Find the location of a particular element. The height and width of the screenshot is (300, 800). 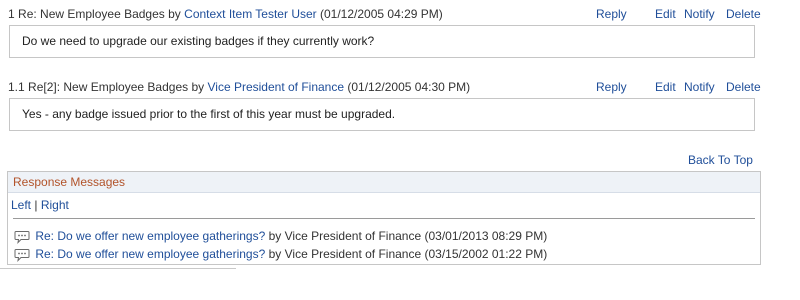

left-right-nav: Left | Right is located at coordinates (40, 205).